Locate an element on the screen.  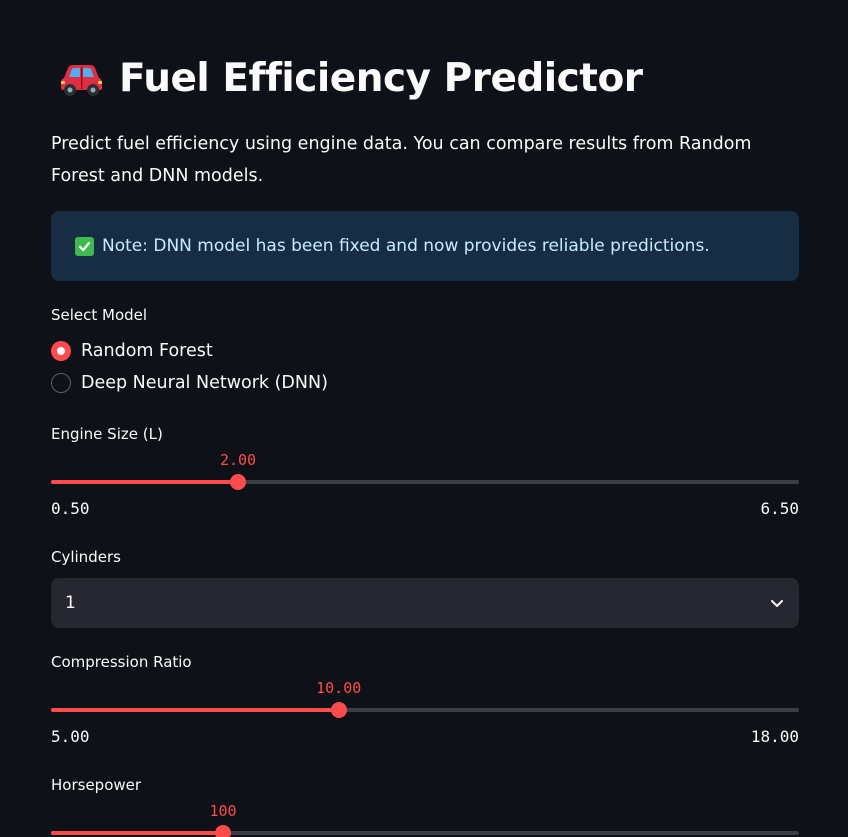
slider-current-value: 100 is located at coordinates (223, 811).